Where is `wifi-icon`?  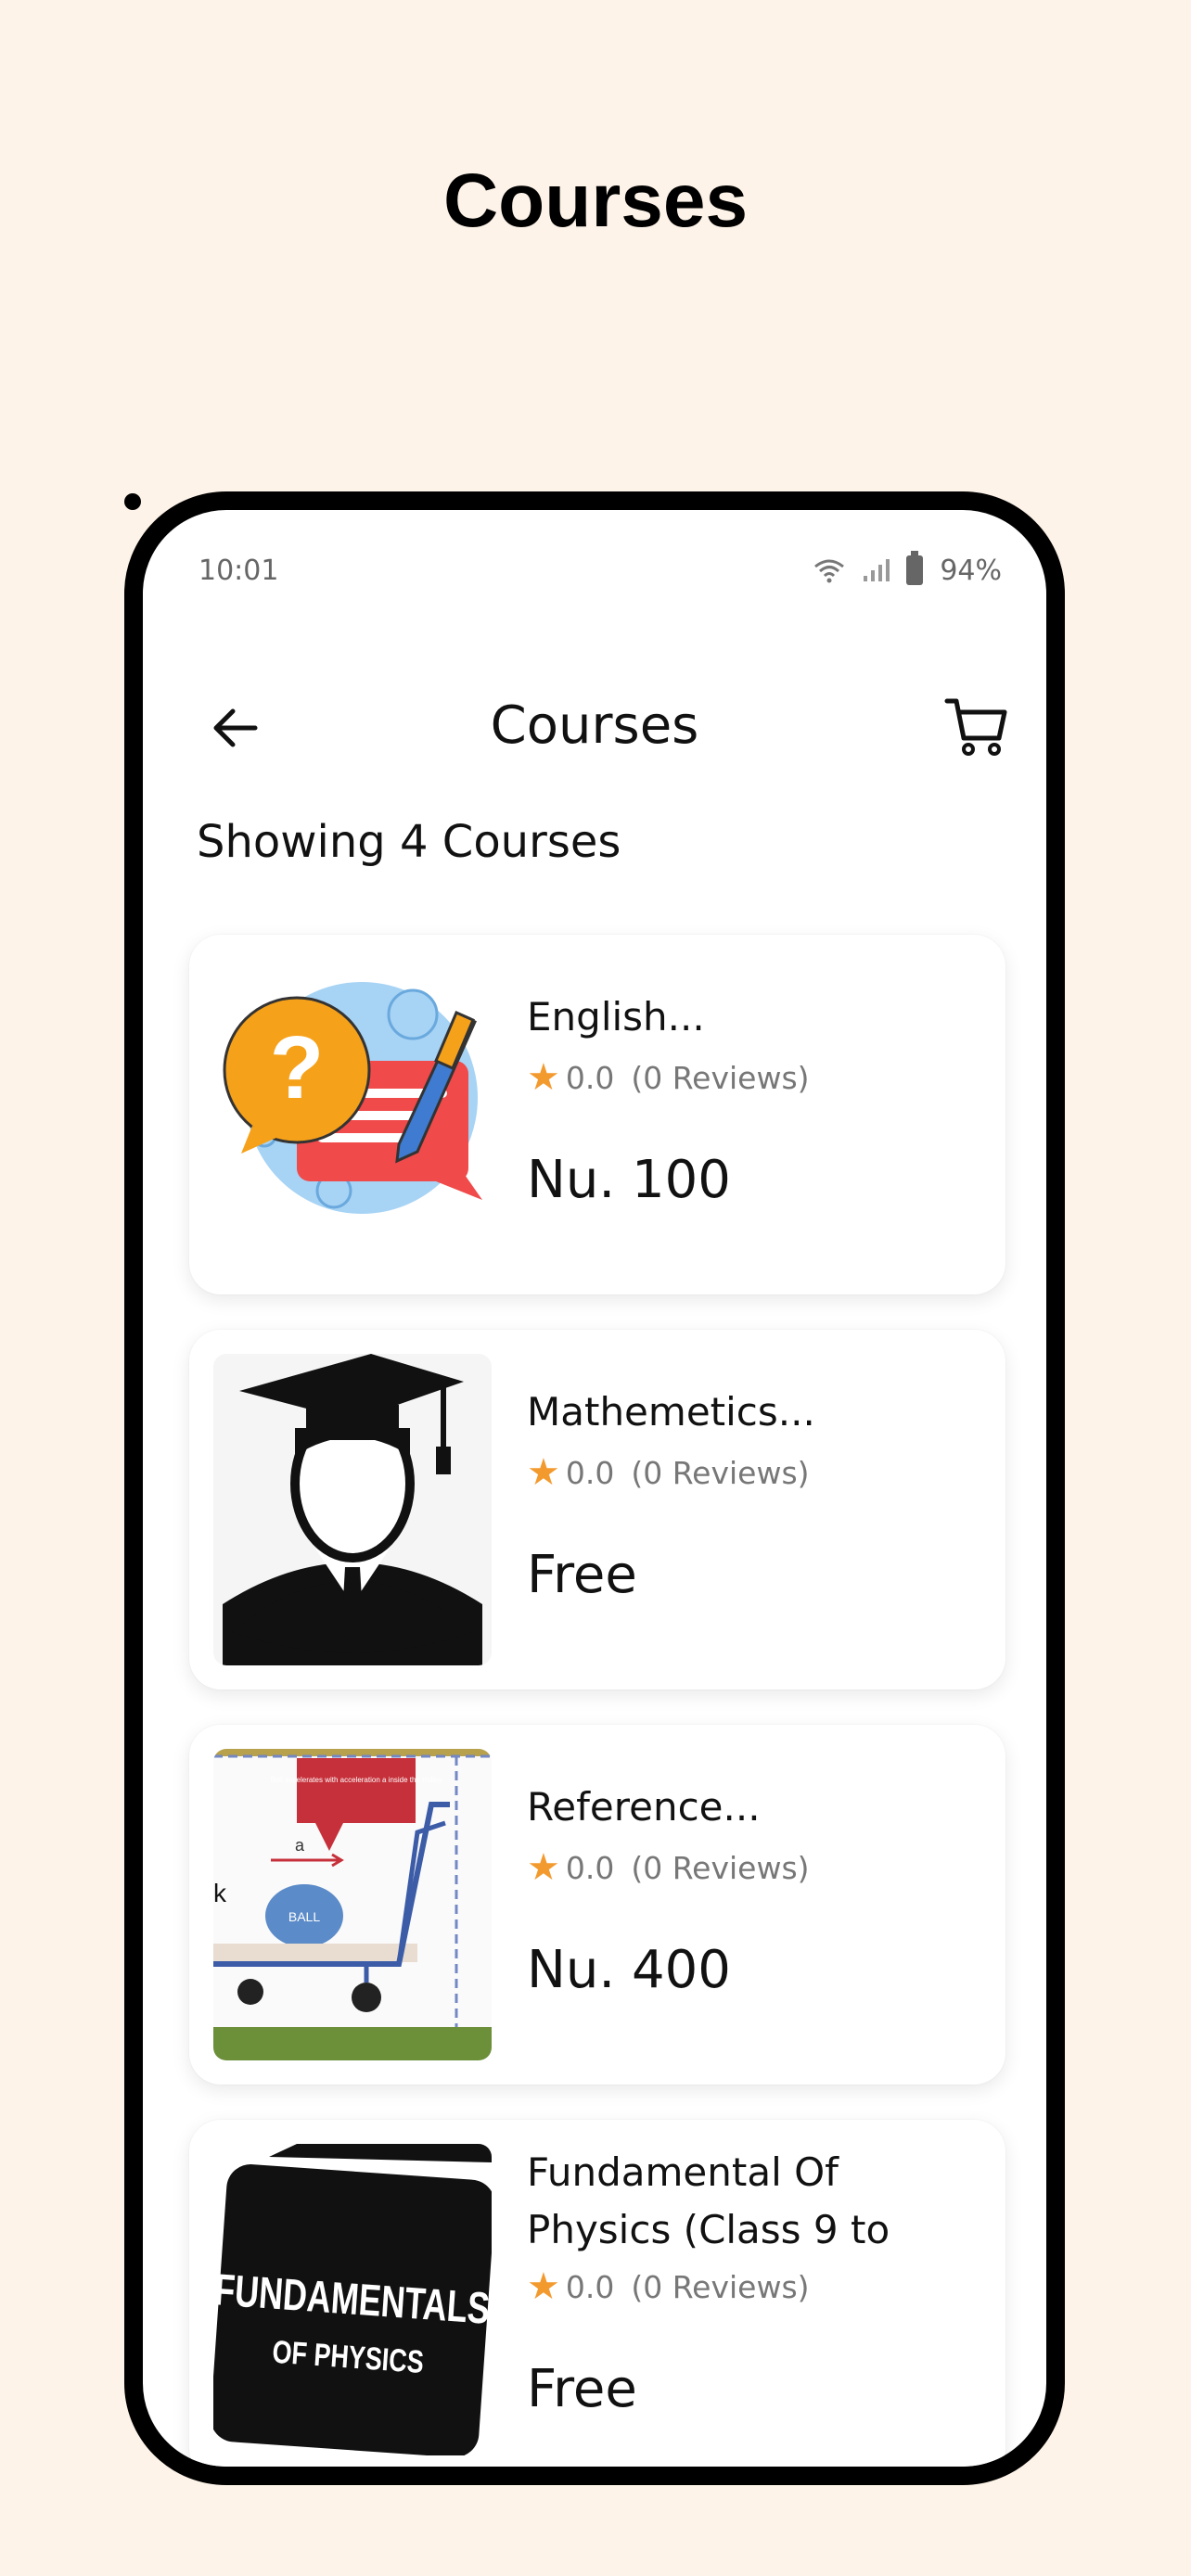
wifi-icon is located at coordinates (829, 571).